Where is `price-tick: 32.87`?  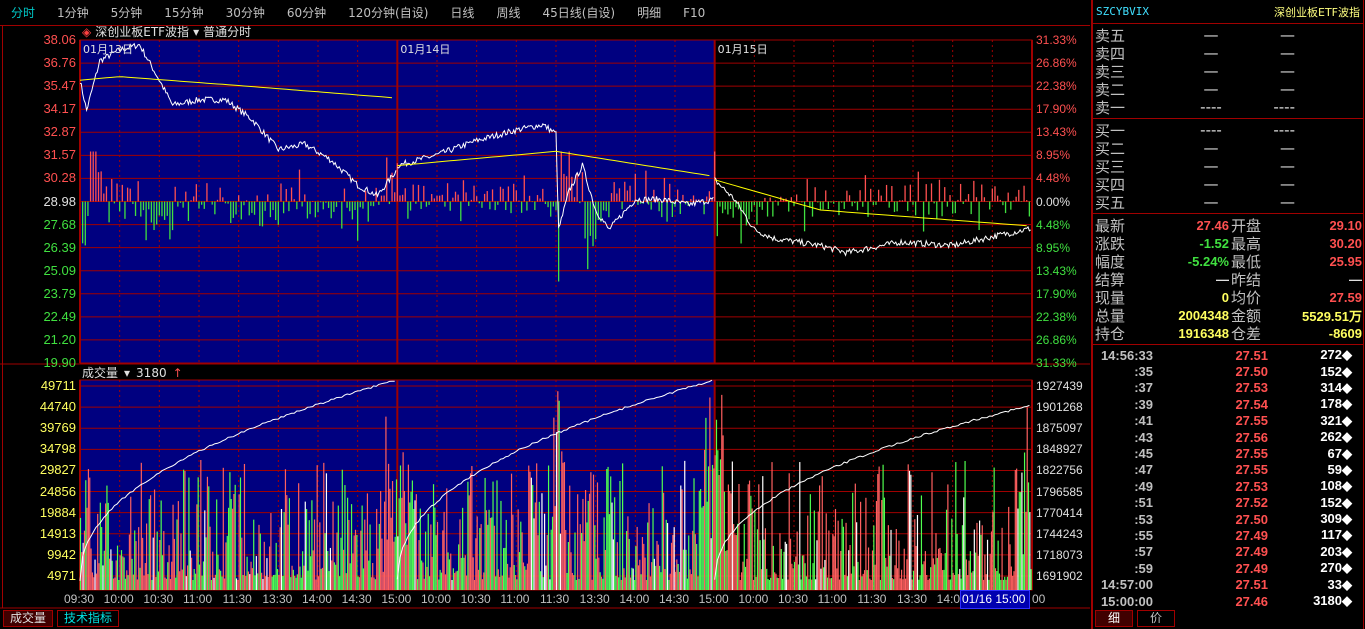 price-tick: 32.87 is located at coordinates (59, 132).